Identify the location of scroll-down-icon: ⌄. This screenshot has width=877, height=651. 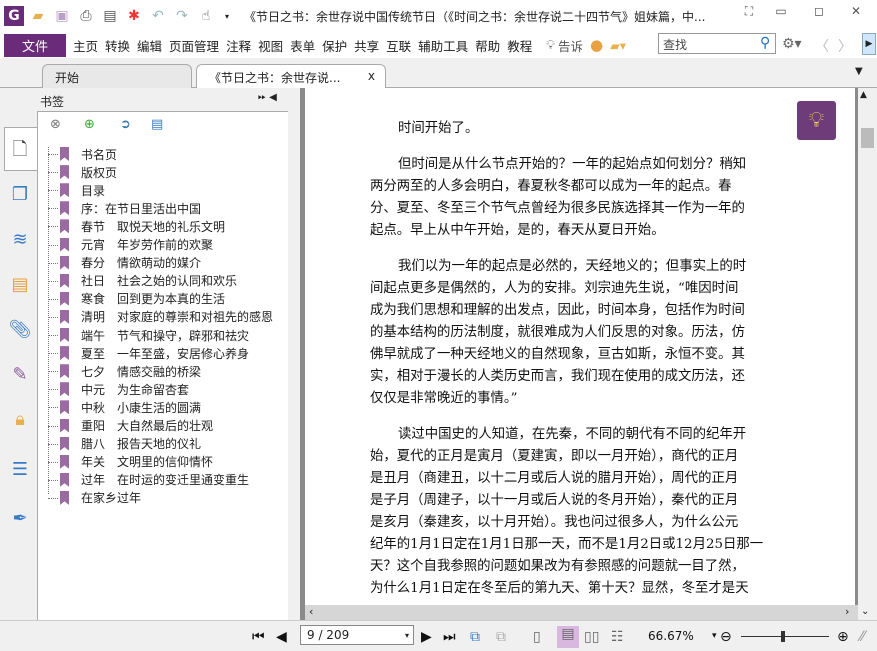
(865, 611).